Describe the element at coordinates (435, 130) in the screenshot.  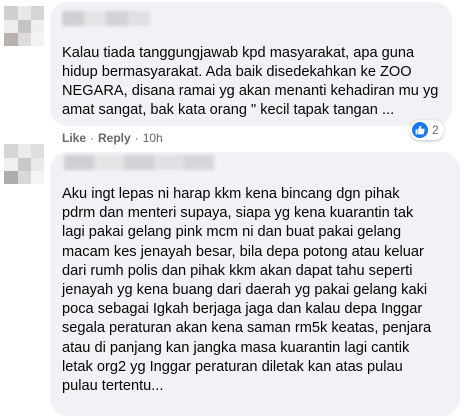
I see `reaction-count: 2` at that location.